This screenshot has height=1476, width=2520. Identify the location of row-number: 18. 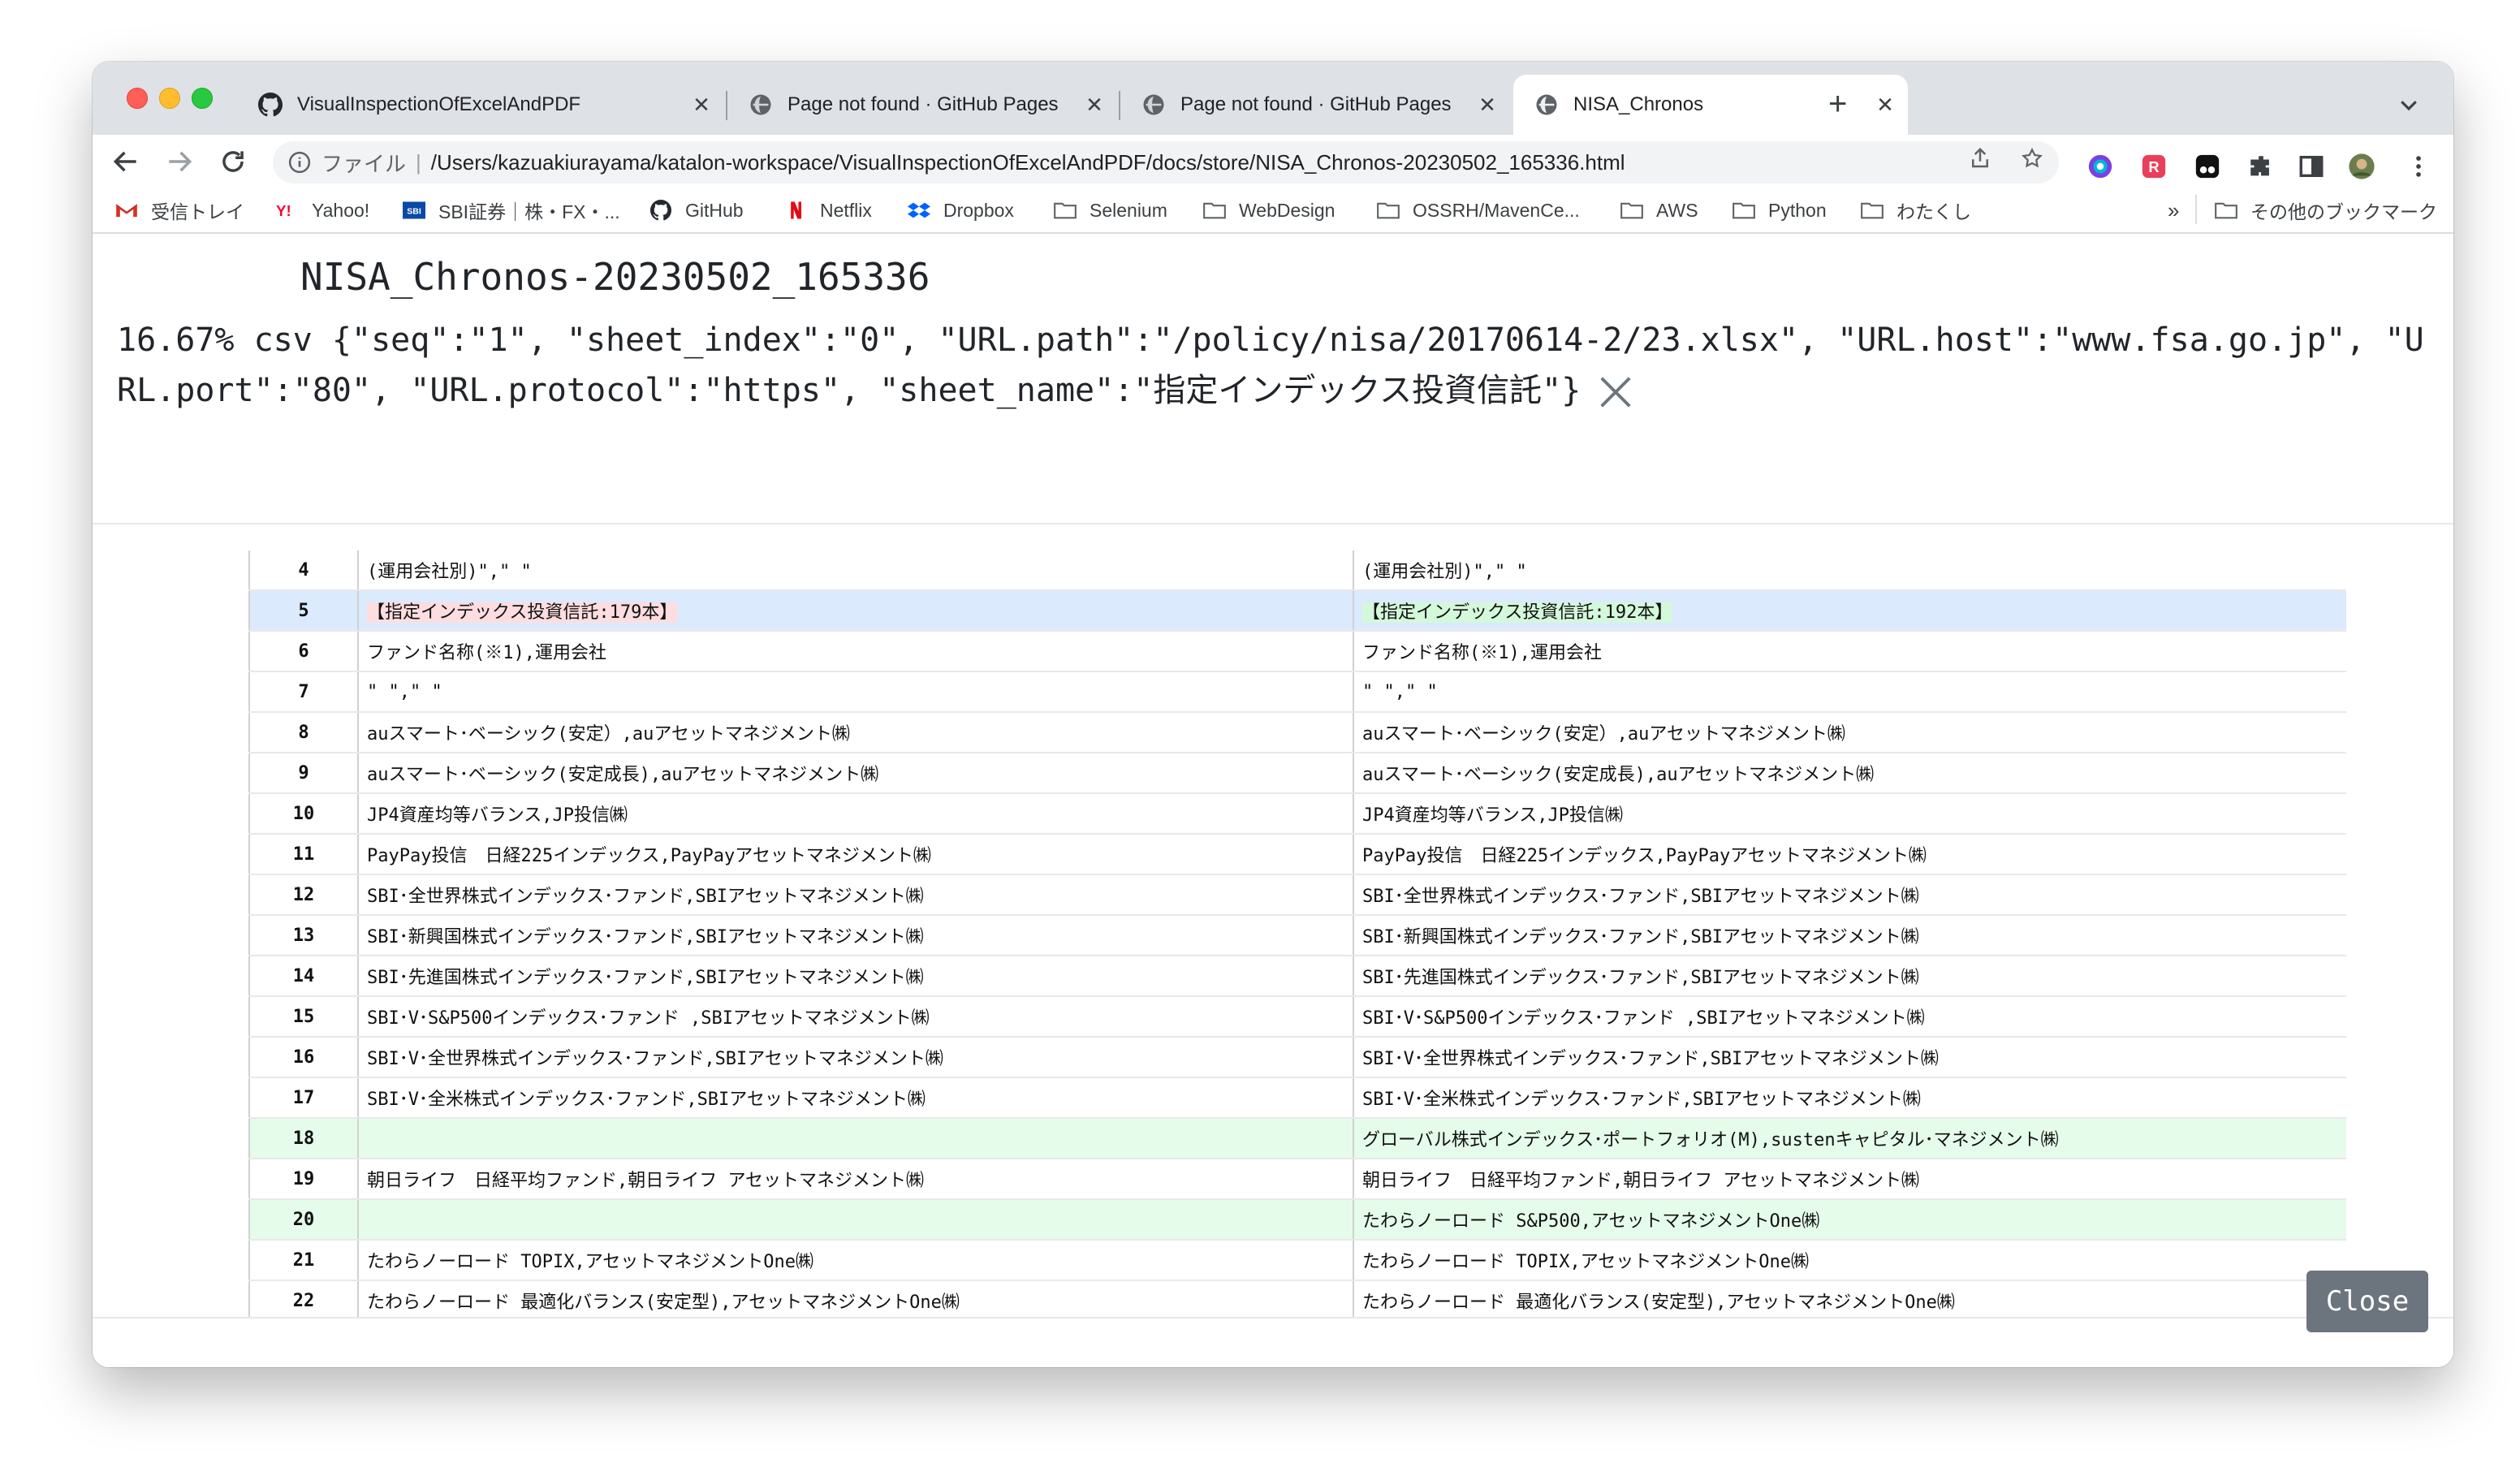
(303, 1138).